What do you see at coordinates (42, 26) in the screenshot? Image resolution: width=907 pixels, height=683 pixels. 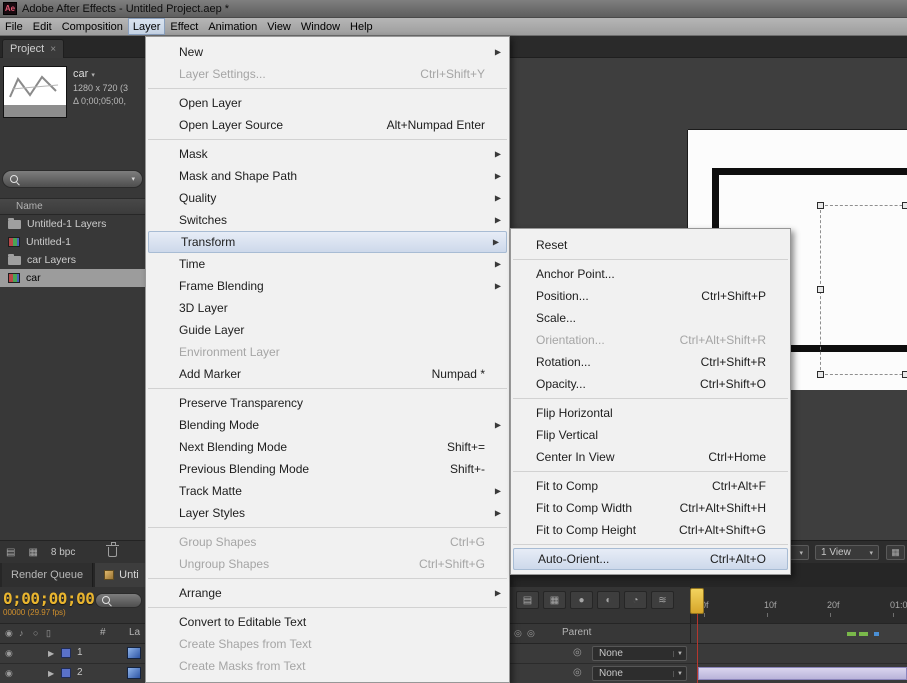 I see `menubar-item-edit: Edit` at bounding box center [42, 26].